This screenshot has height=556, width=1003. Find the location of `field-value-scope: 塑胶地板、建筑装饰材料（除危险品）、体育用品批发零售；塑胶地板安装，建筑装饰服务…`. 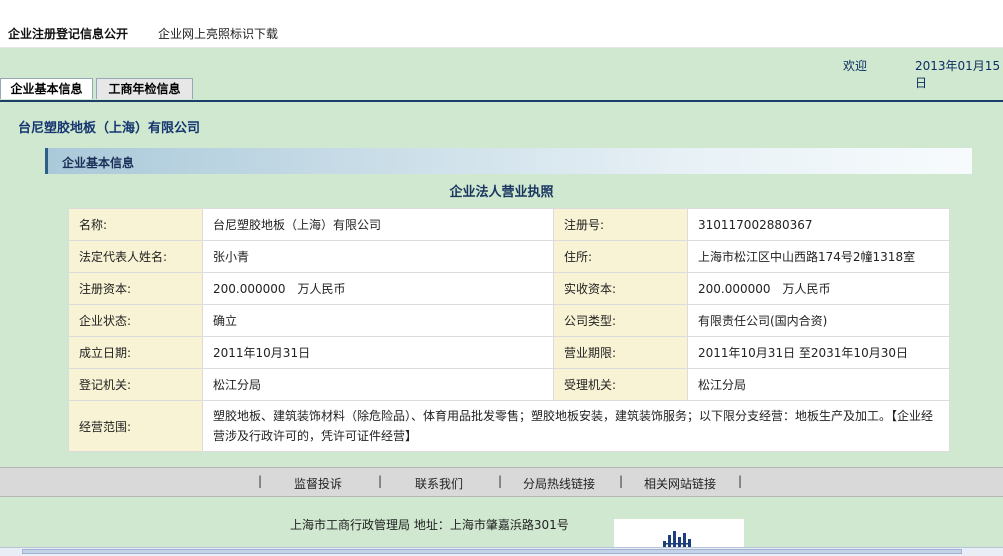

field-value-scope: 塑胶地板、建筑装饰材料（除危险品）、体育用品批发零售；塑胶地板安装，建筑装饰服务… is located at coordinates (576, 426).